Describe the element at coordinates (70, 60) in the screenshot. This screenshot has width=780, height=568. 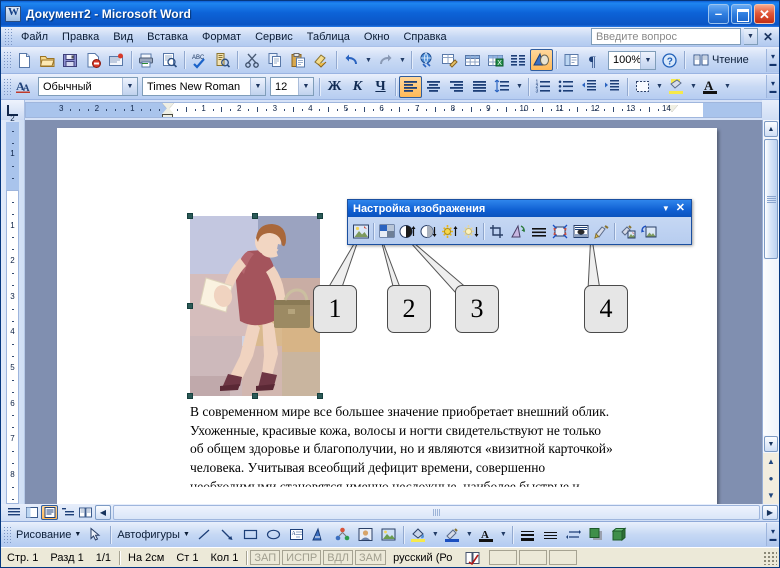
I see `save-icon` at that location.